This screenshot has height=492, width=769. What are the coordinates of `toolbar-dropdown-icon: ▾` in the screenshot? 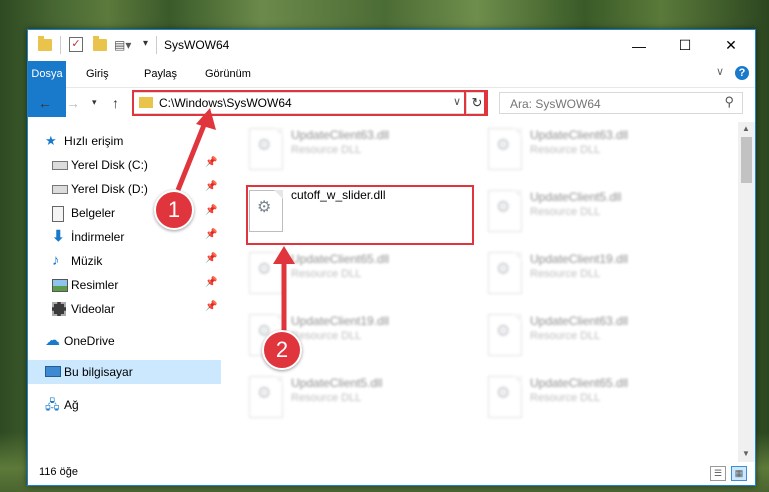 It's located at (145, 46).